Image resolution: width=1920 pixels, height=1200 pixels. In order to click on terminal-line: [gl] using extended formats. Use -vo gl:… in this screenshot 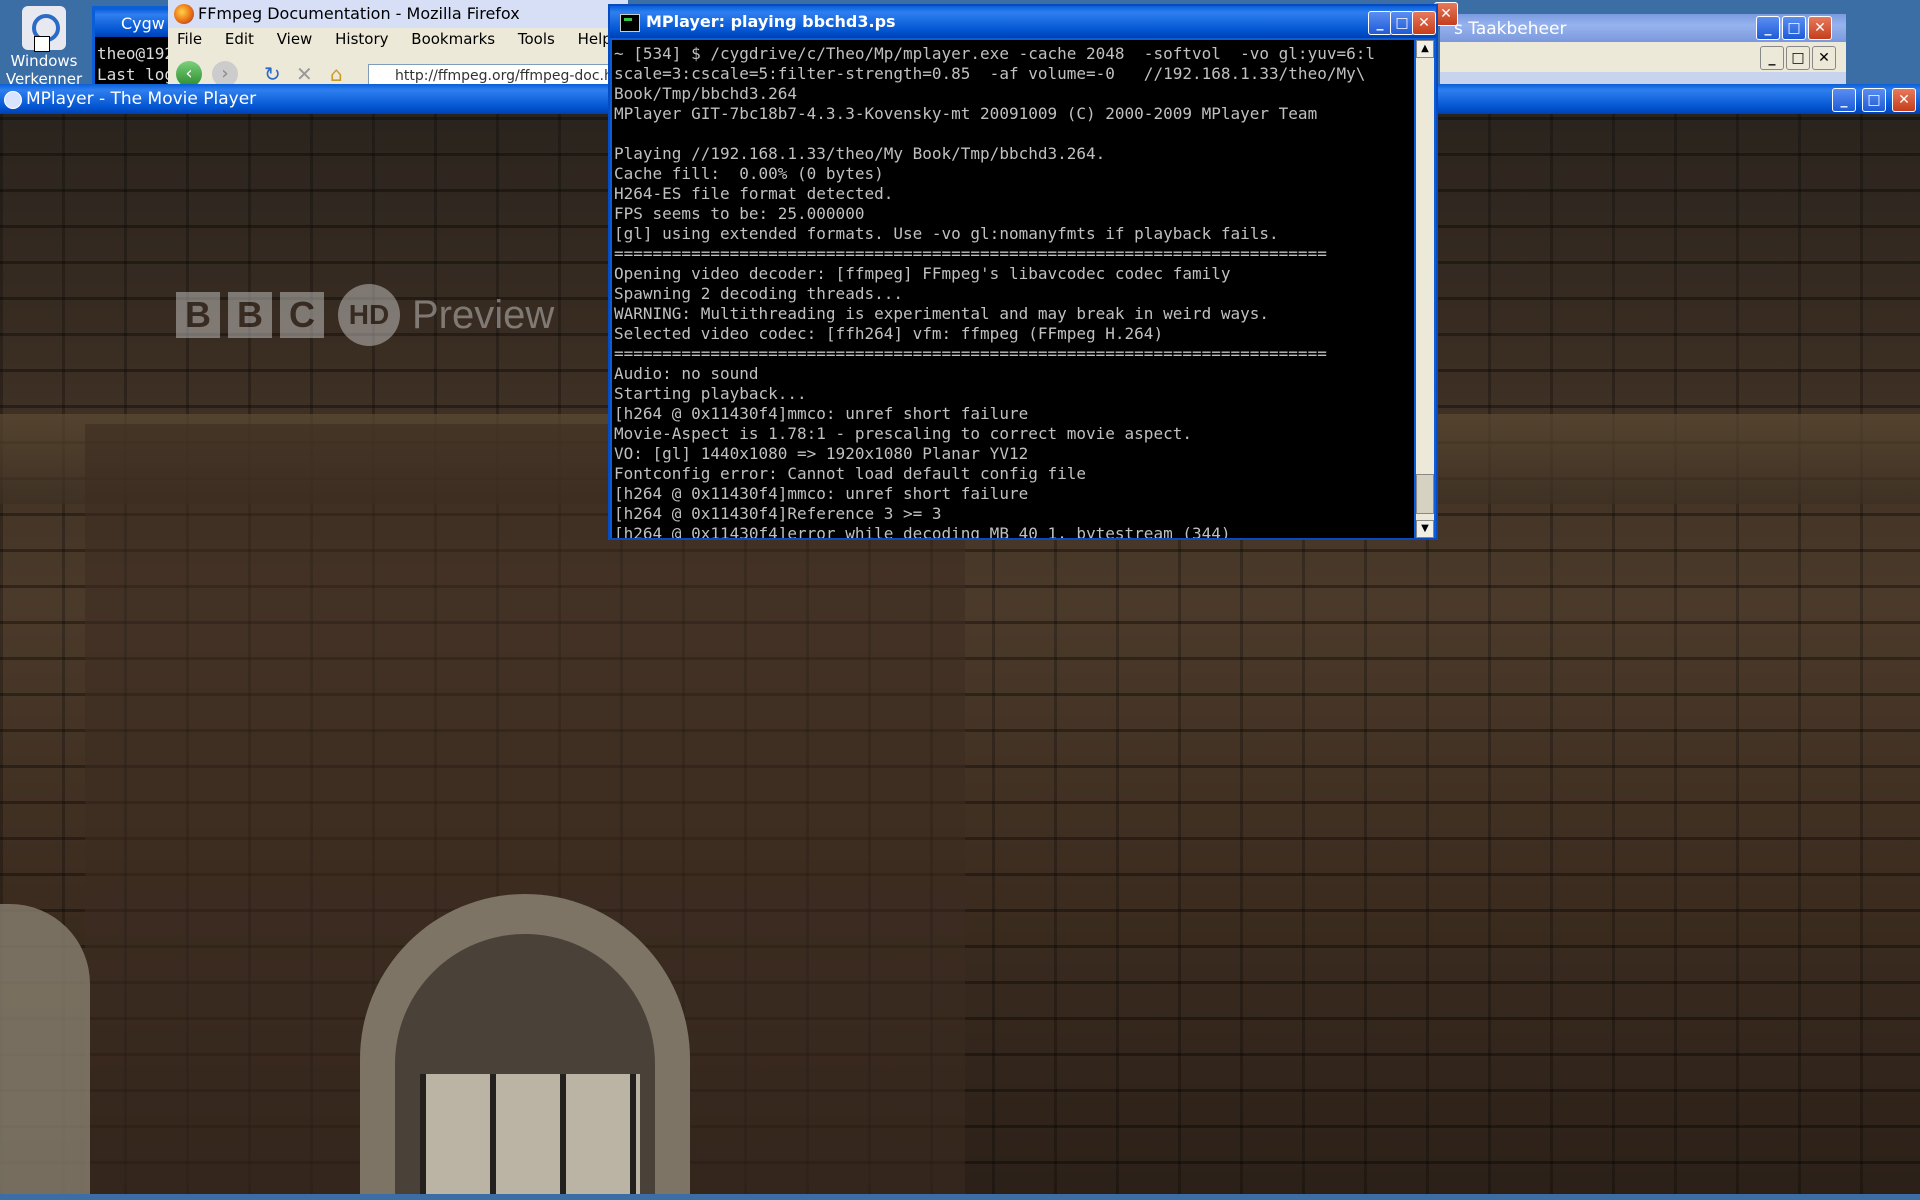, I will do `click(946, 233)`.